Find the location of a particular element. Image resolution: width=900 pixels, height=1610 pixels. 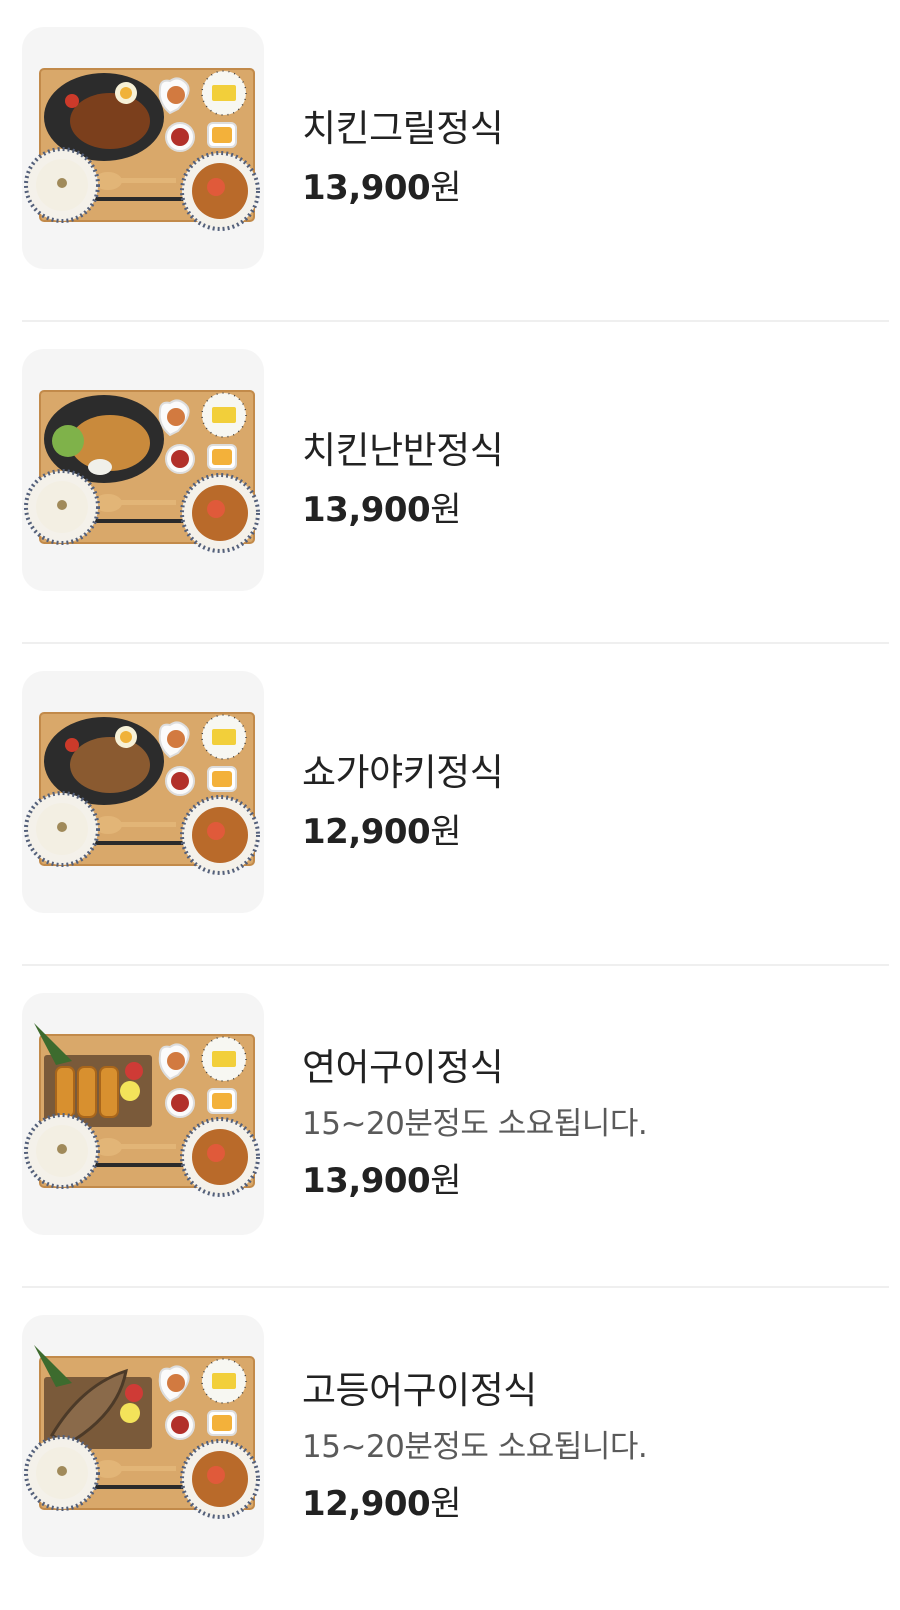

menu-item-info: 쇼가야키정식 12,900원 is located at coordinates (590, 804).